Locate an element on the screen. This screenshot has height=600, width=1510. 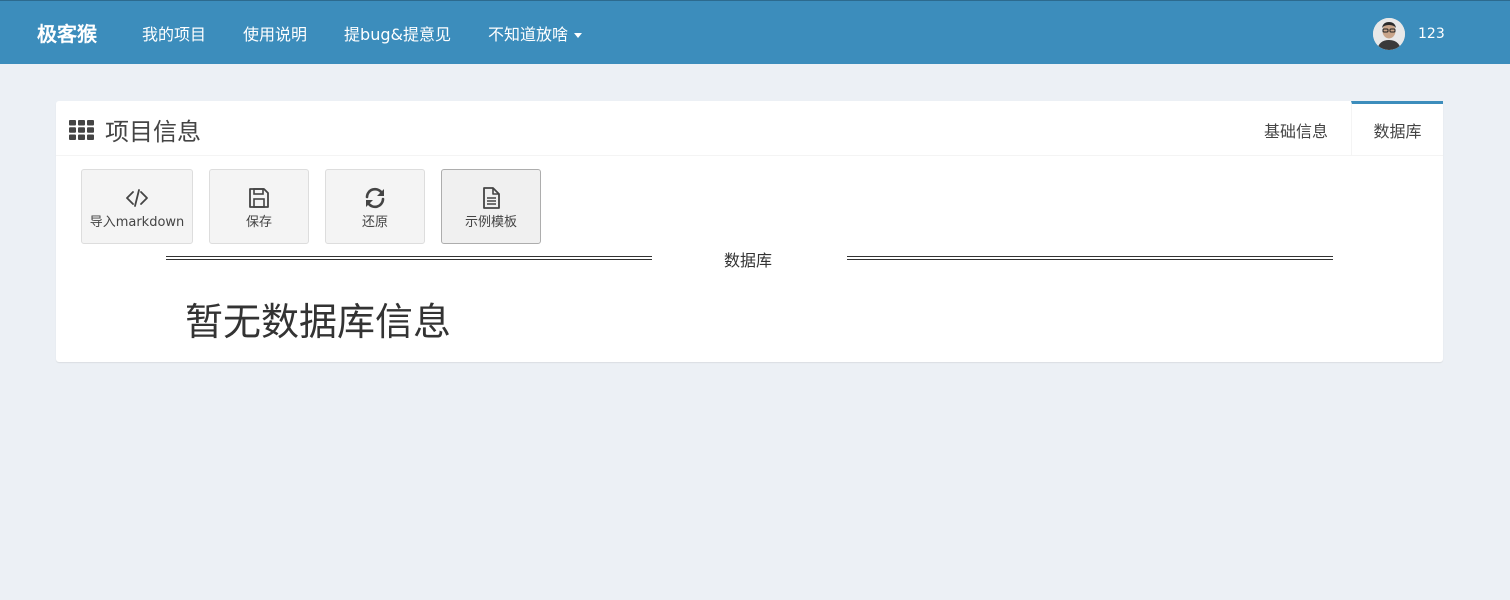
nav-dropdown-label: 不知道放啥 is located at coordinates (527, 34).